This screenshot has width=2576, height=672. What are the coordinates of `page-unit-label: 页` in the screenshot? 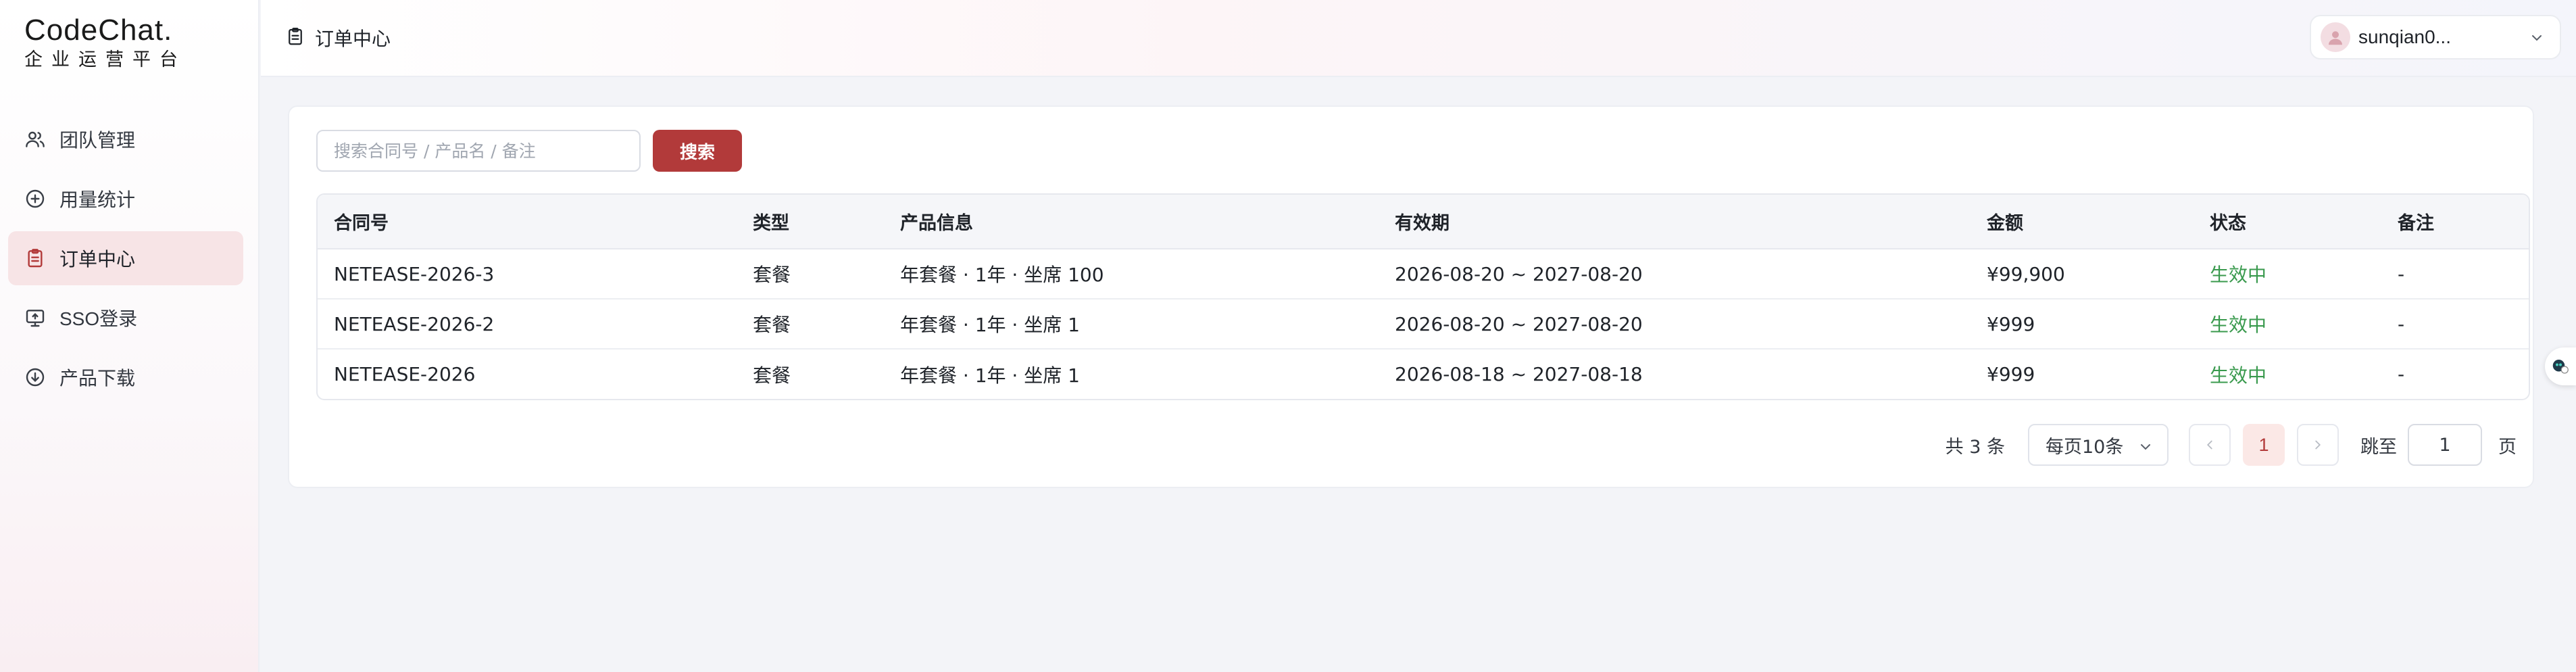 It's located at (2508, 447).